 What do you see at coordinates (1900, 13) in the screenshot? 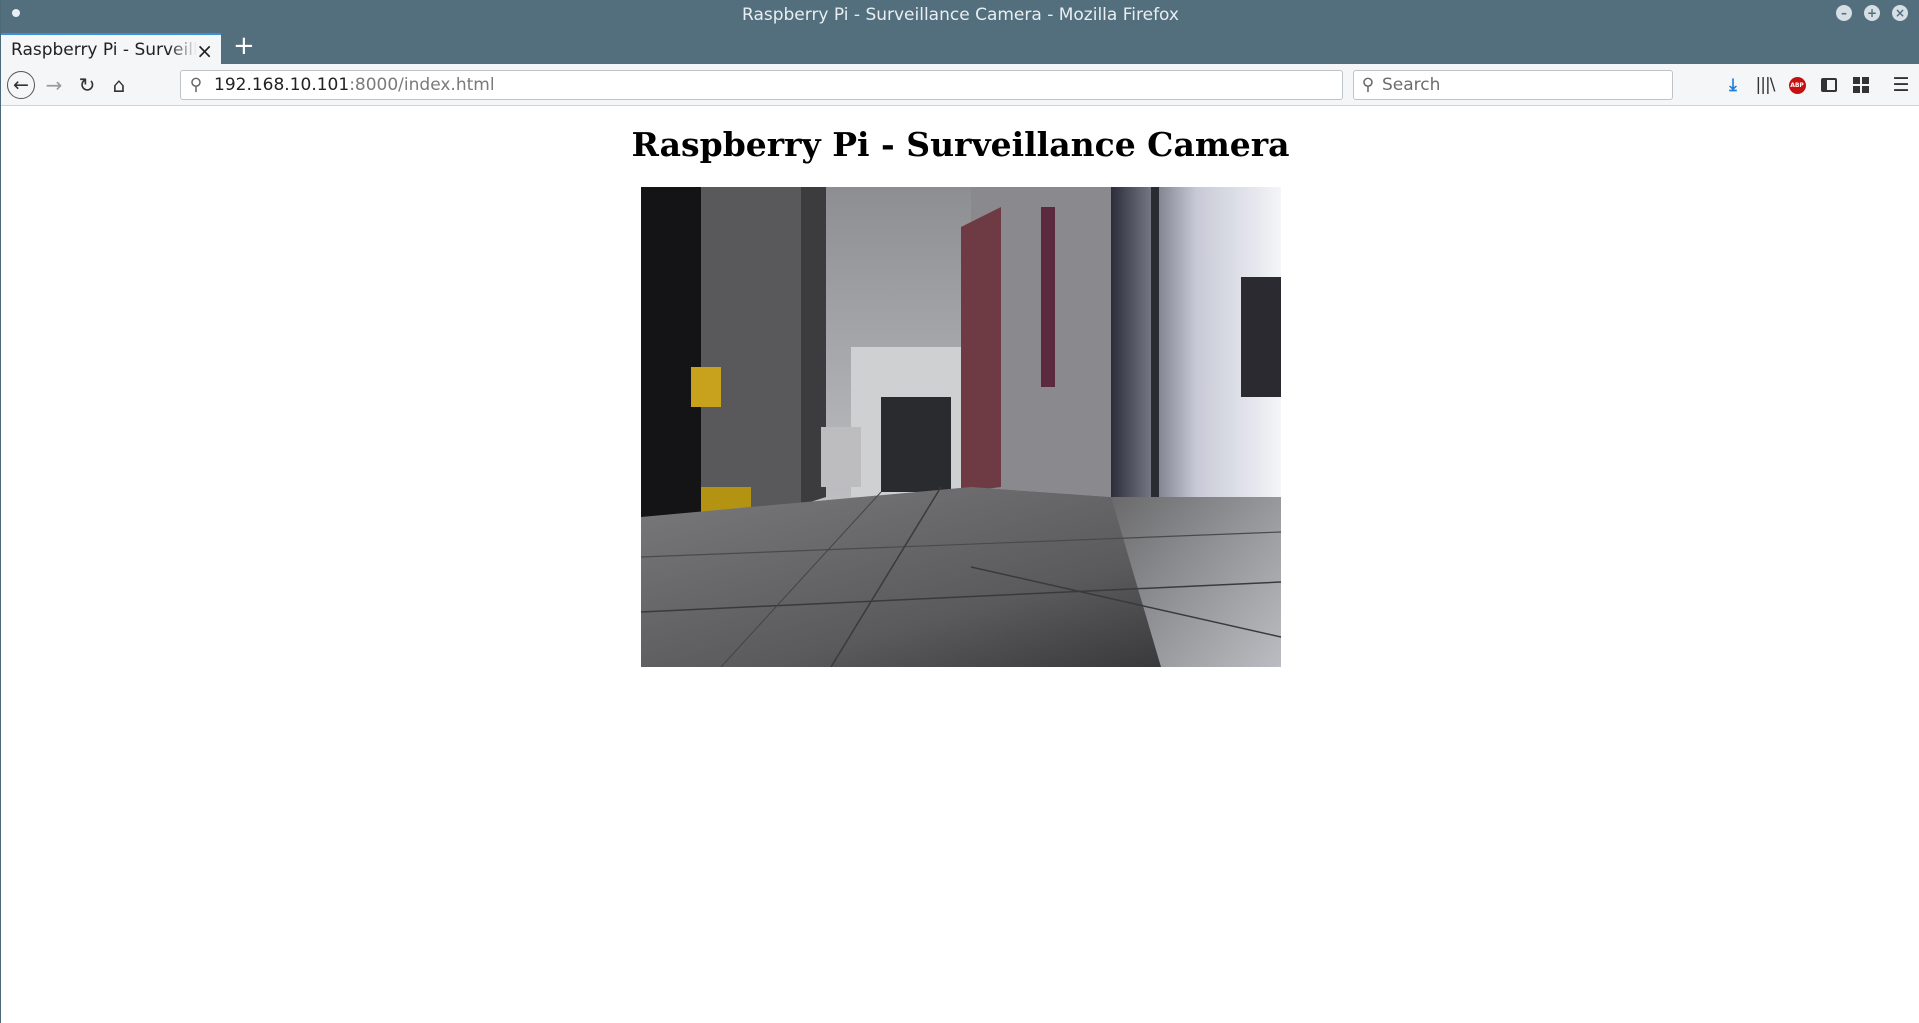
I see `close-window-icon: ×` at bounding box center [1900, 13].